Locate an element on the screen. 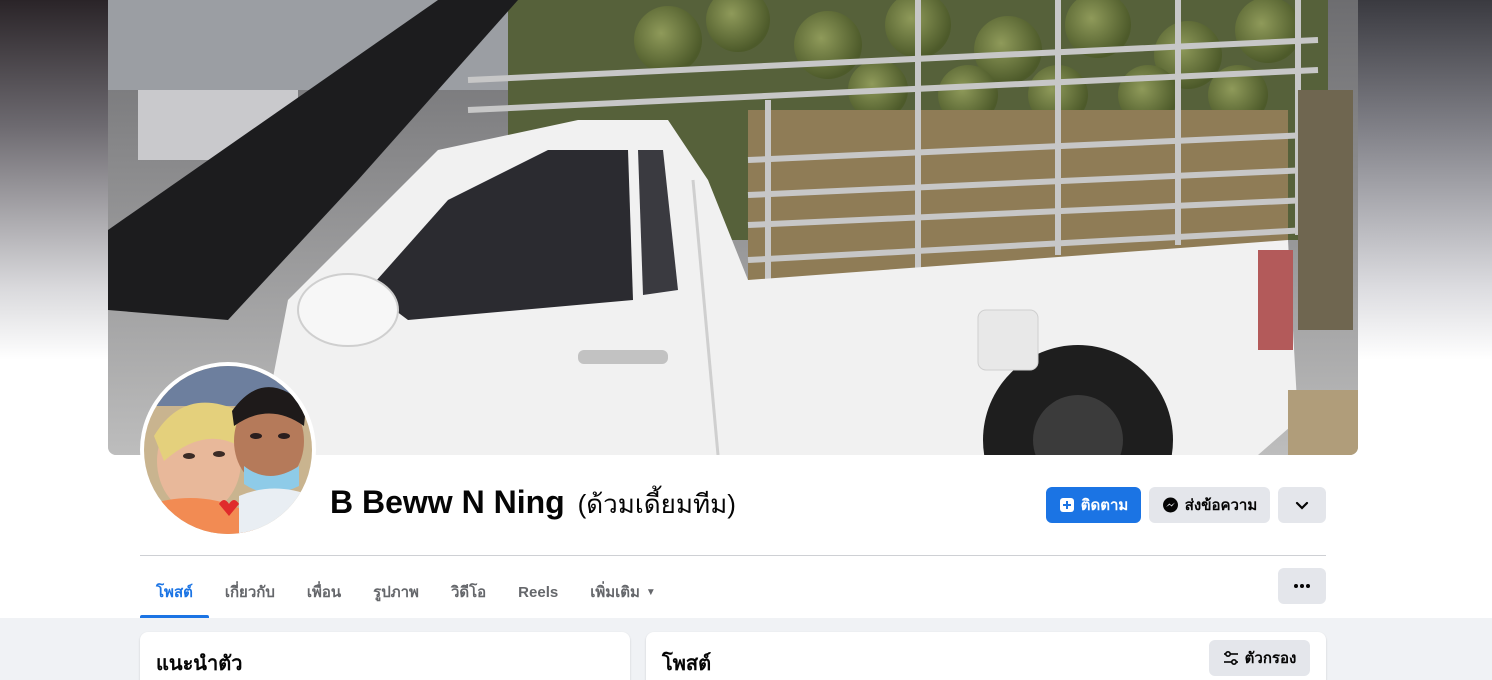 This screenshot has width=1492, height=680. posts-title: โพสต์ is located at coordinates (687, 664).